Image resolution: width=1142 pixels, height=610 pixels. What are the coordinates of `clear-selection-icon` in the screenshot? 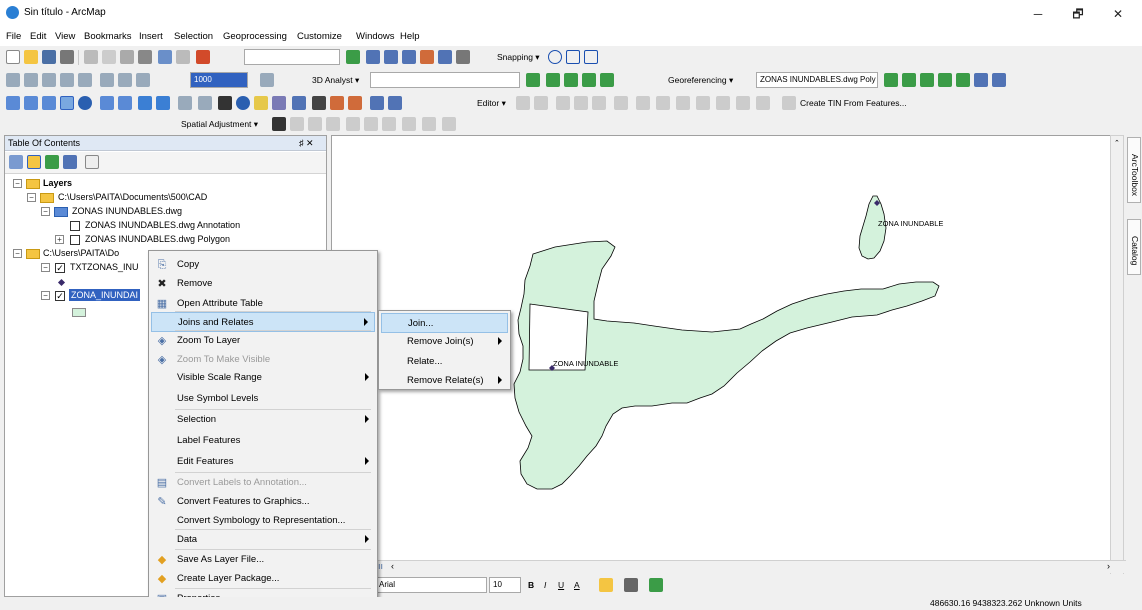 It's located at (205, 103).